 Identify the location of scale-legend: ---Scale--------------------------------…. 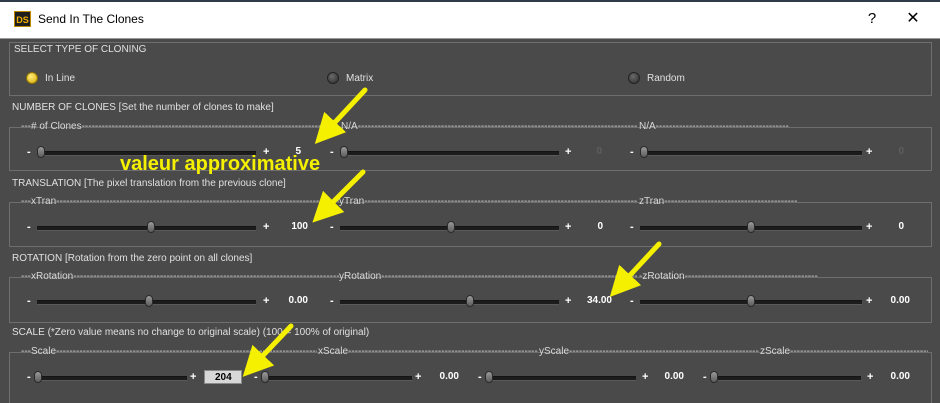
(169, 351).